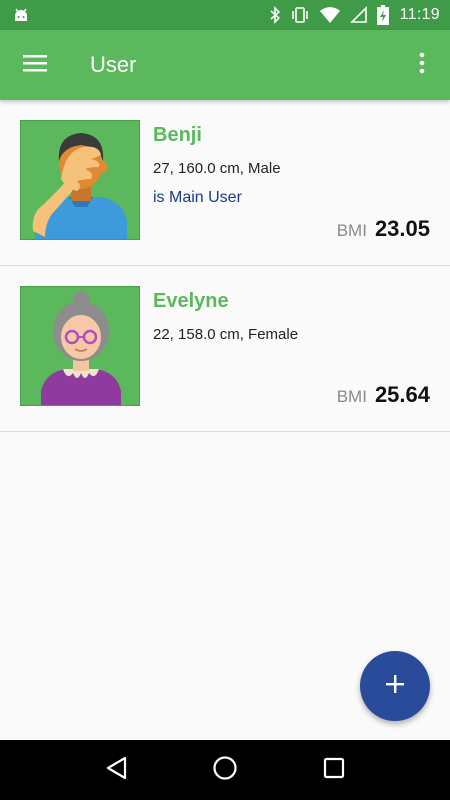  I want to click on wifi-icon, so click(330, 15).